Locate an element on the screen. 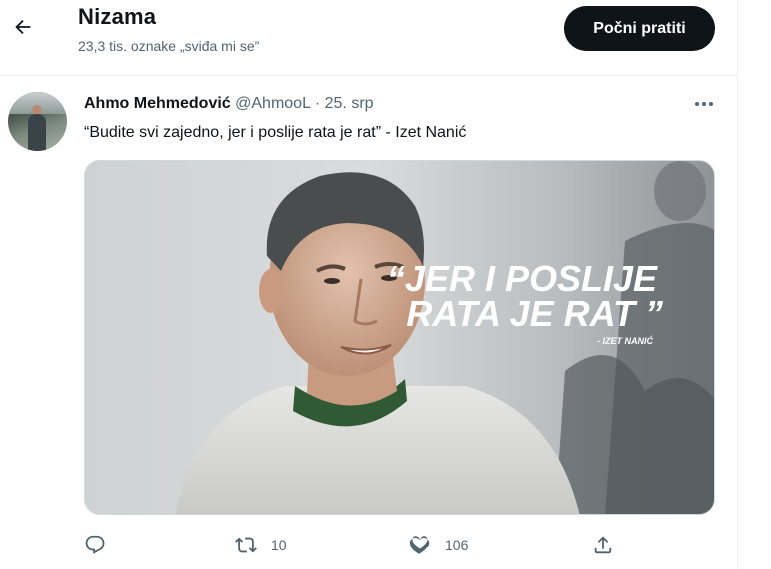 The height and width of the screenshot is (569, 771). retweet-count: 10 is located at coordinates (279, 545).